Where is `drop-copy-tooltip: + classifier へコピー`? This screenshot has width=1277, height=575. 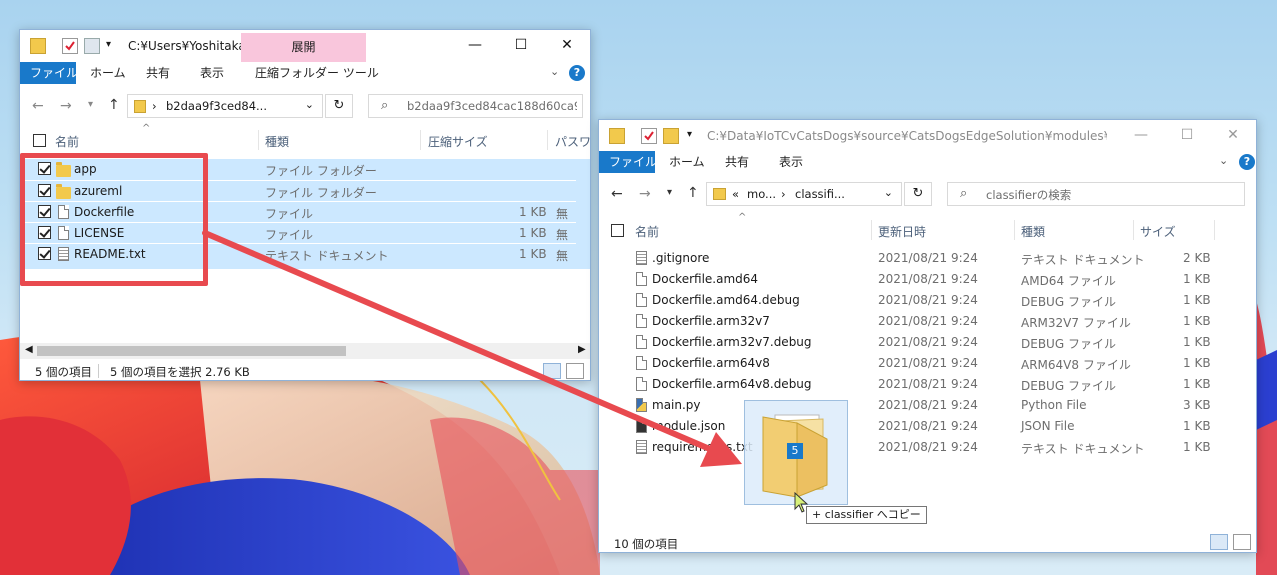
drop-copy-tooltip: + classifier へコピー is located at coordinates (866, 515).